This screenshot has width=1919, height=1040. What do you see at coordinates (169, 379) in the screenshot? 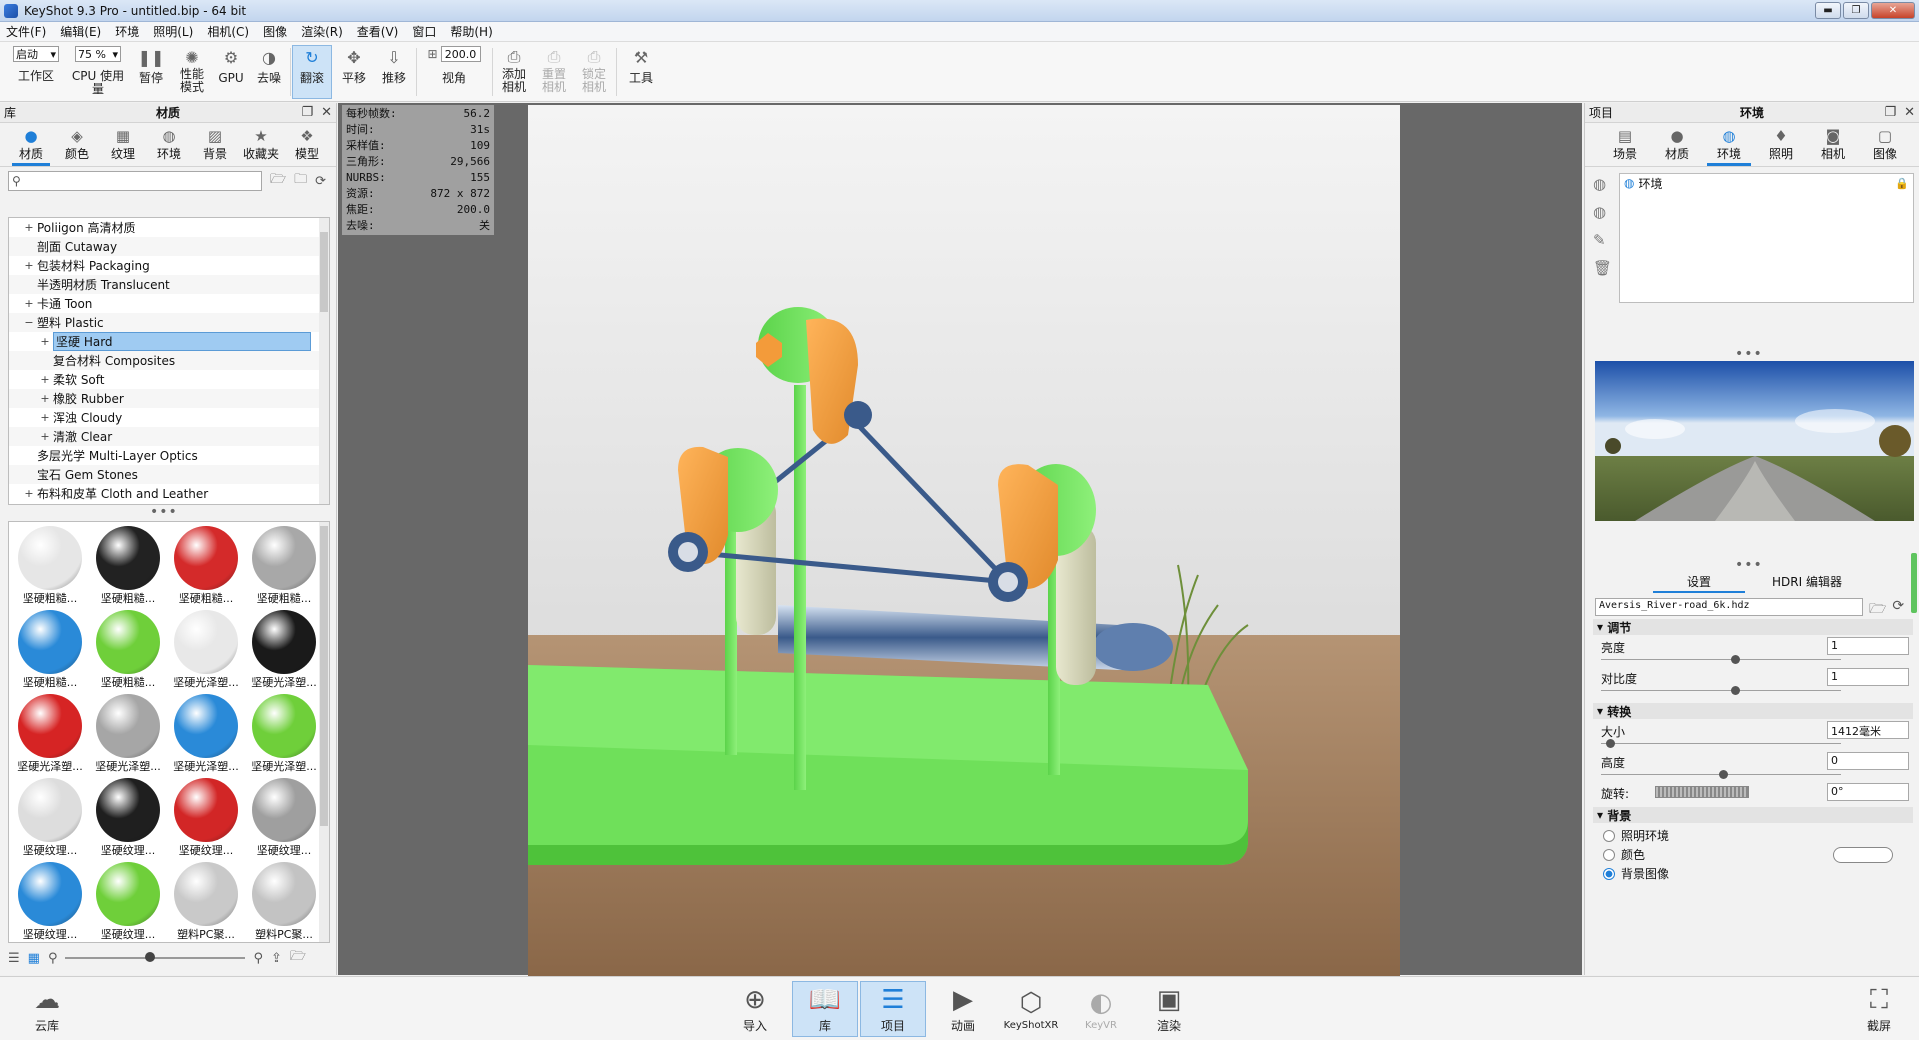
I see `tree-item: + 柔软 Soft` at bounding box center [169, 379].